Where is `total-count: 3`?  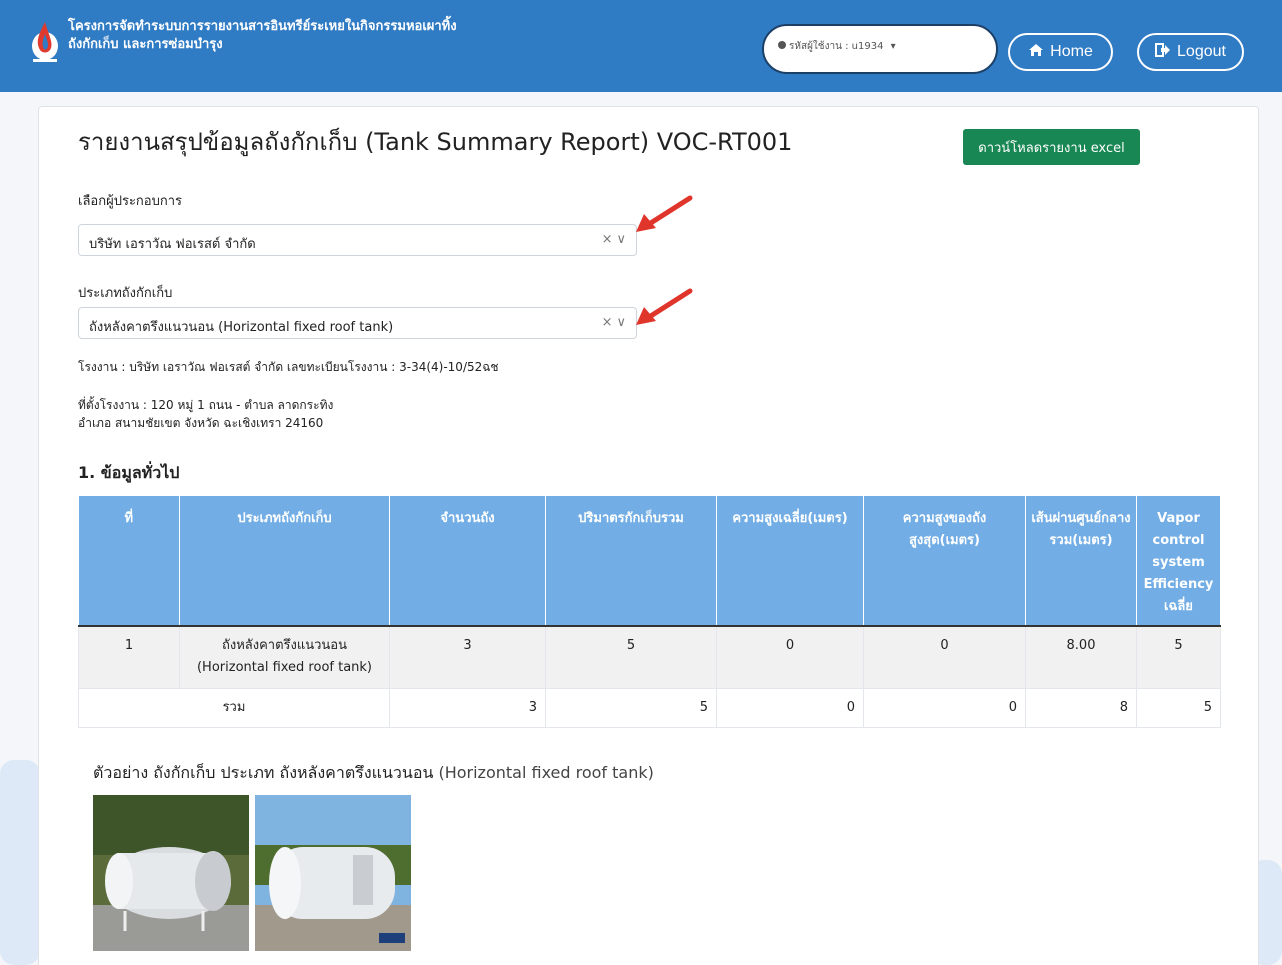 total-count: 3 is located at coordinates (467, 707).